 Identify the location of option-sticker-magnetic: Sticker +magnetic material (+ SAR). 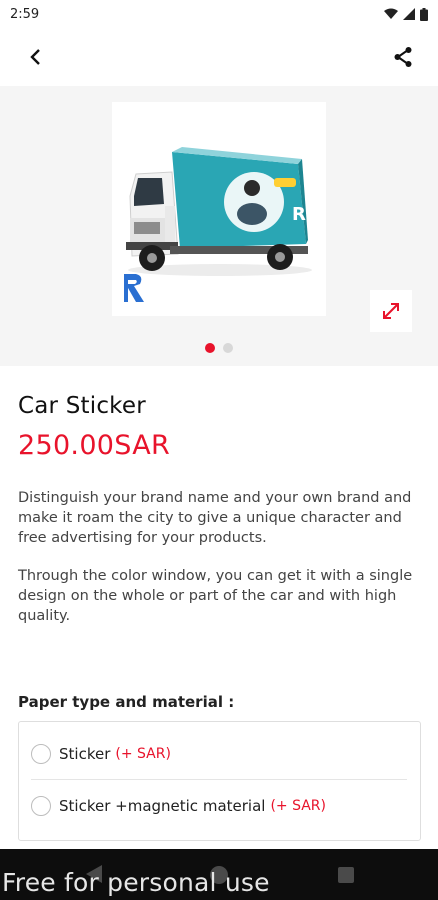
(220, 806).